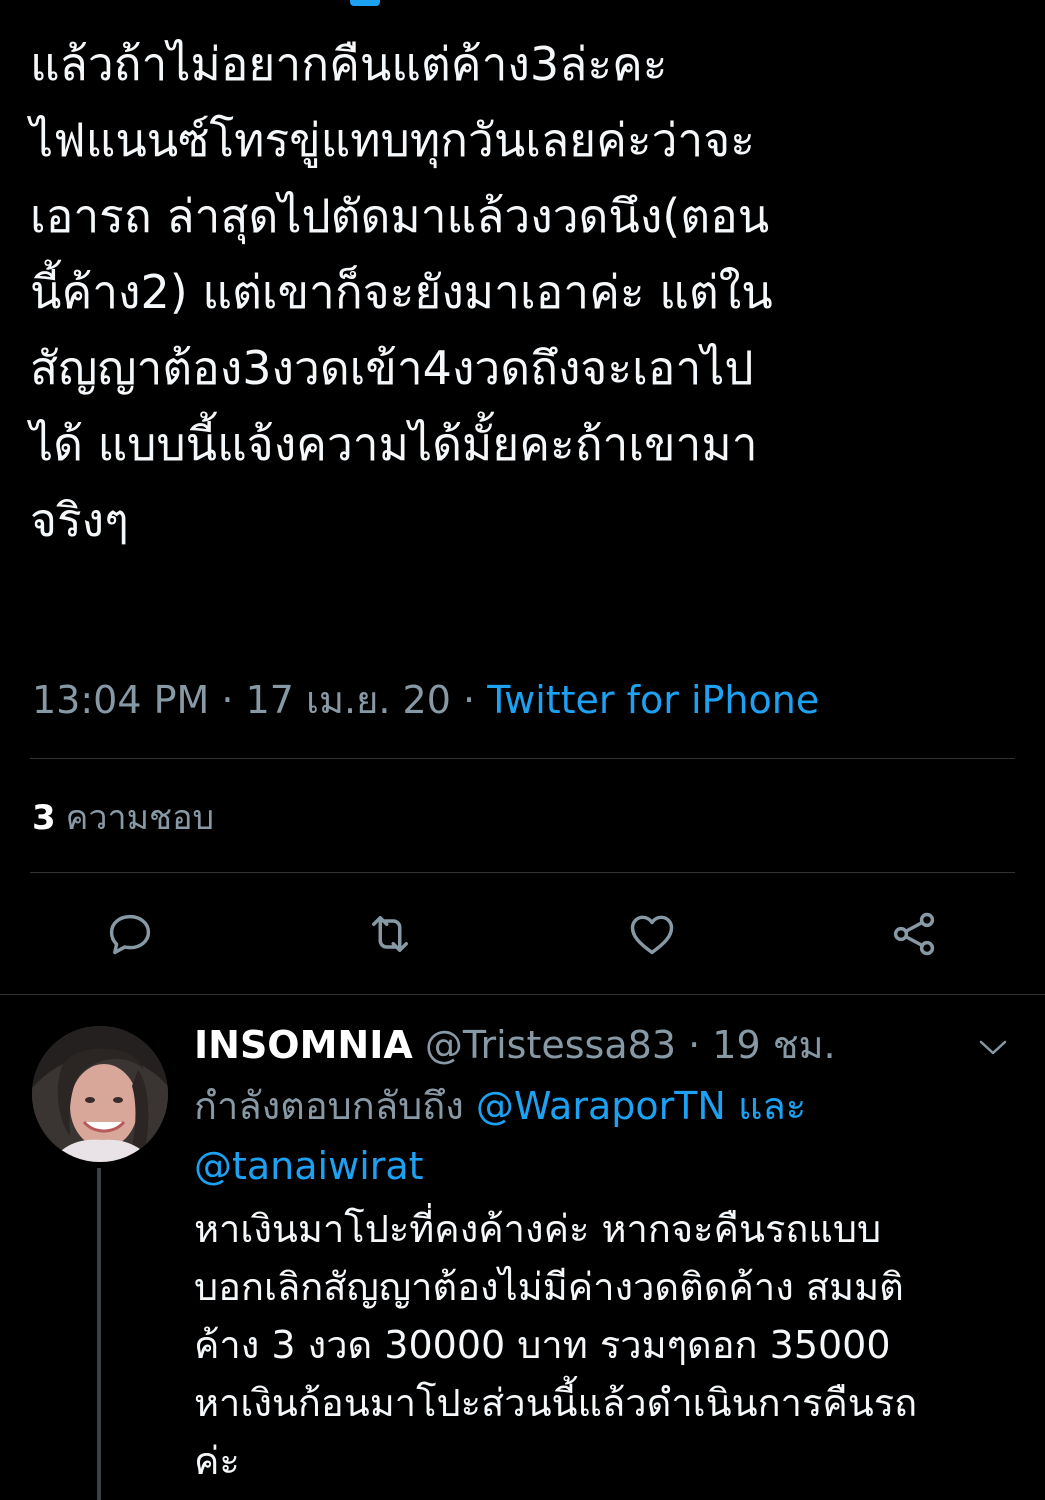  I want to click on tweet-line: เอารถ ล่าสุดไปตัดมาแล้วงวดนึง(ตอน, so click(400, 216).